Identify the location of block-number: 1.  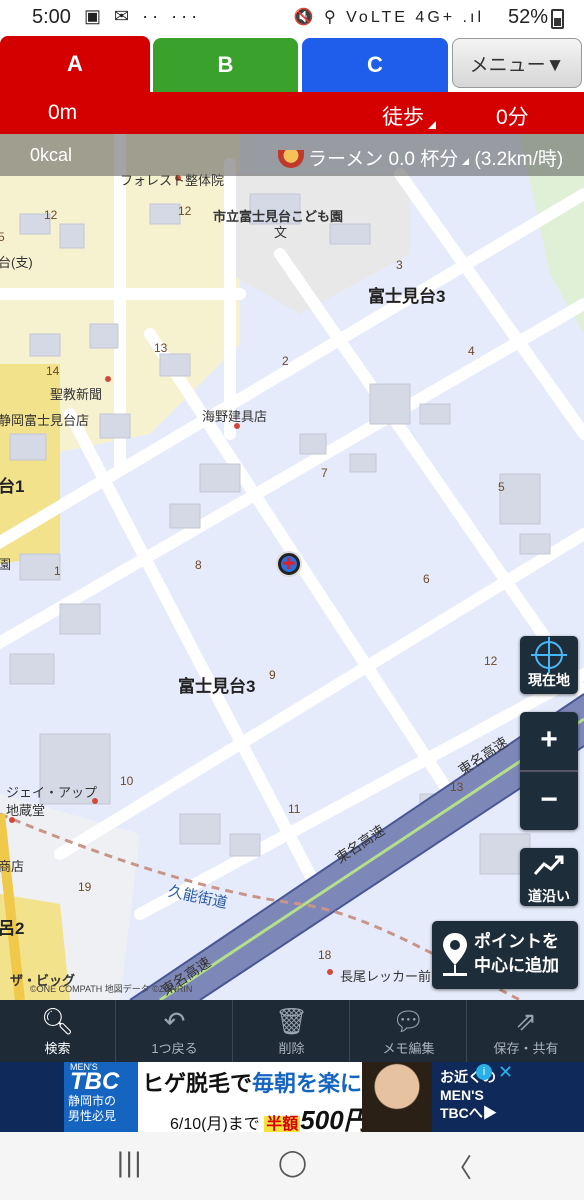
(57, 571).